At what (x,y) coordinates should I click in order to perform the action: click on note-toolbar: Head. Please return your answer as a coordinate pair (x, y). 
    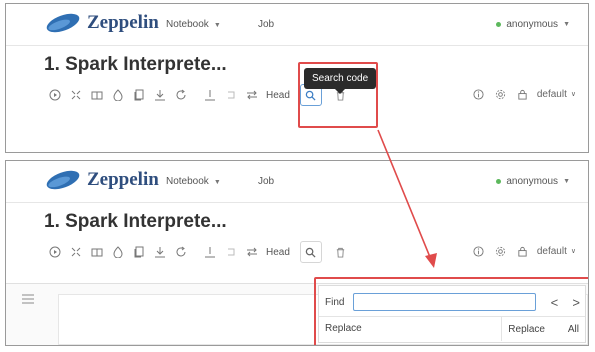
    Looking at the image, I should click on (202, 252).